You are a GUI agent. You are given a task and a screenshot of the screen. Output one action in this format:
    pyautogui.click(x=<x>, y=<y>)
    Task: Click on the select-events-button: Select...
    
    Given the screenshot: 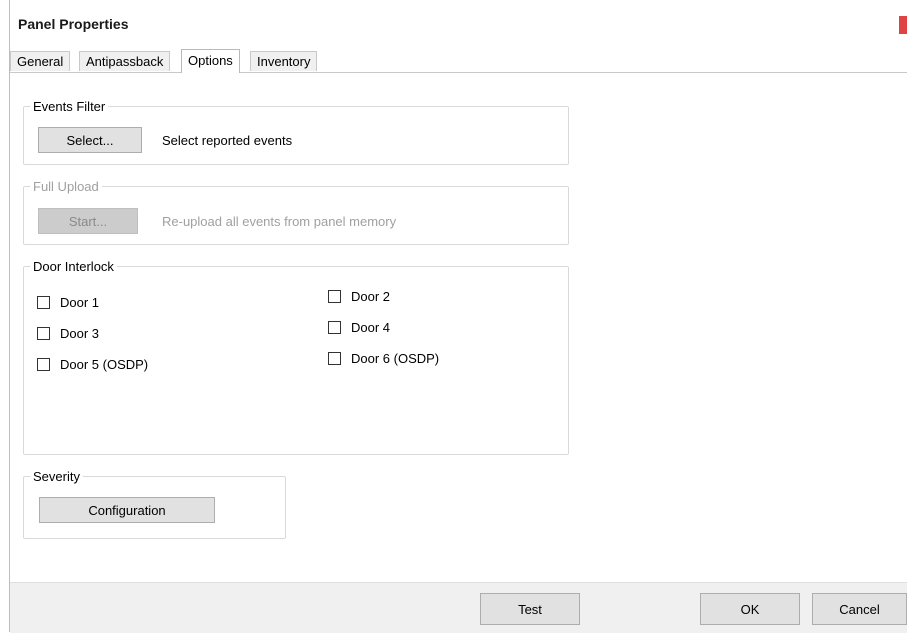 What is the action you would take?
    pyautogui.click(x=90, y=140)
    